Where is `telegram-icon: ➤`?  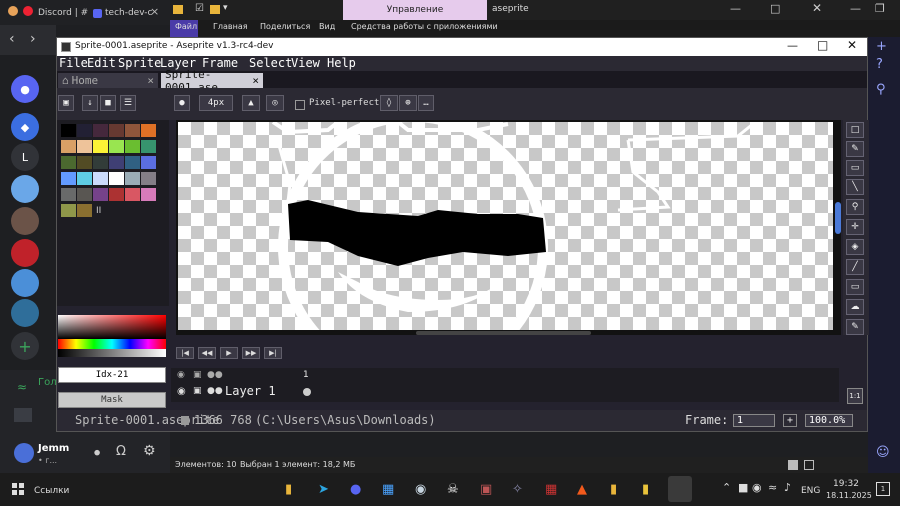
telegram-icon: ➤ is located at coordinates (323, 489).